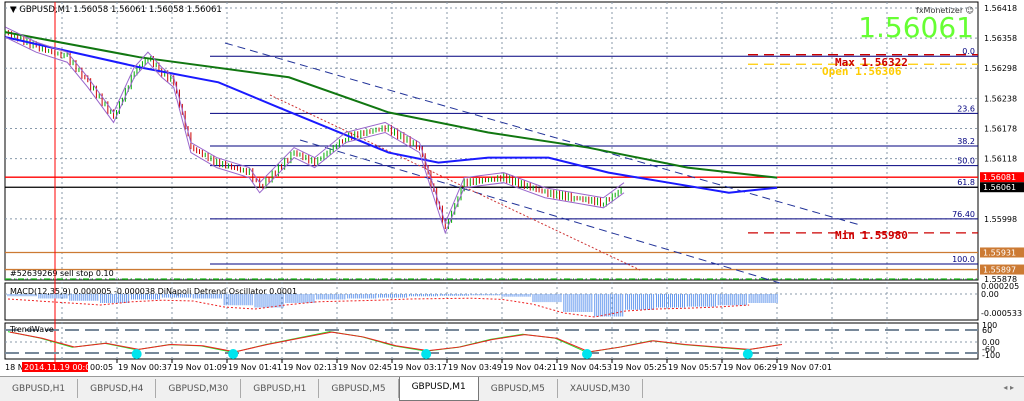 The height and width of the screenshot is (401, 1024). I want to click on time-axis-label: 19 Nov 04:21, so click(530, 367).